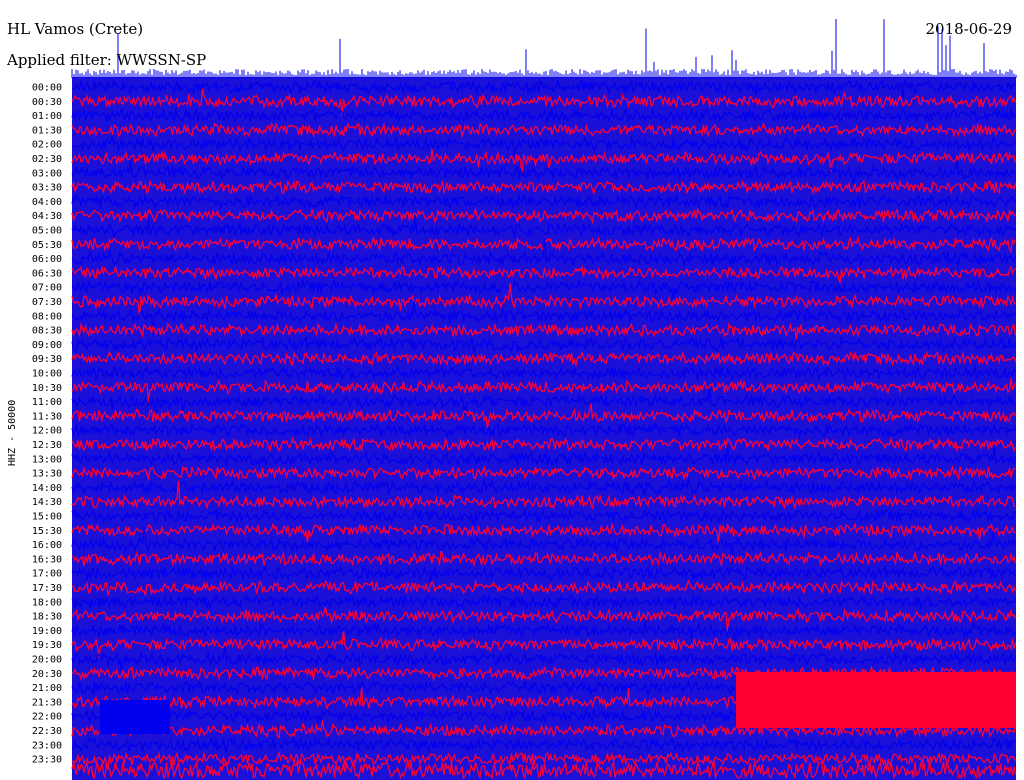 The image size is (1024, 780). What do you see at coordinates (47, 660) in the screenshot?
I see `time-tick-label: 20:00` at bounding box center [47, 660].